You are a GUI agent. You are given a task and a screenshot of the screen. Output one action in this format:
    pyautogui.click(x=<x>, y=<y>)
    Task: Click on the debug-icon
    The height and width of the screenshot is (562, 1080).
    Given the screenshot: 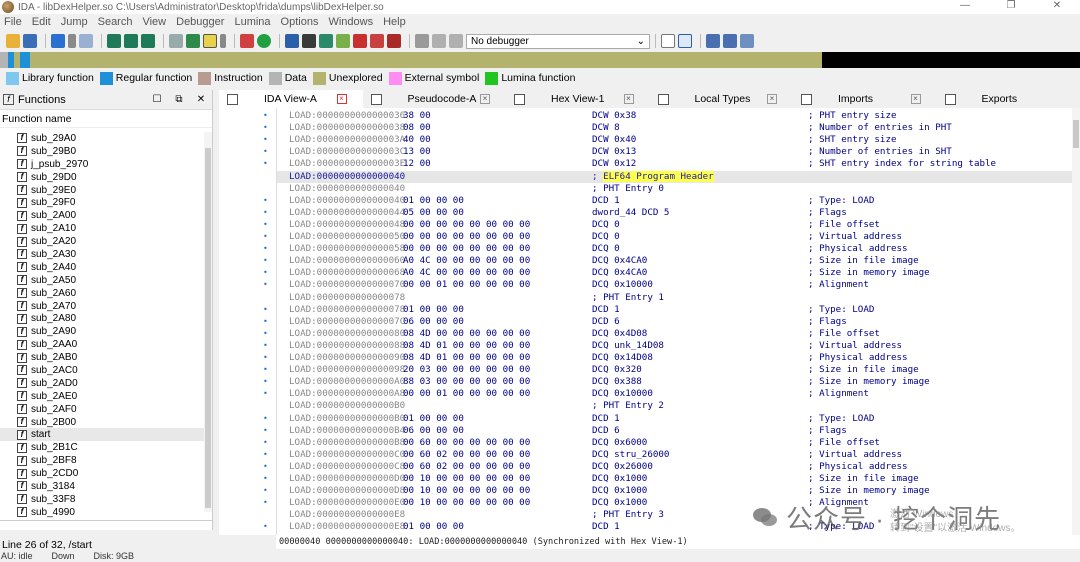 What is the action you would take?
    pyautogui.click(x=394, y=41)
    